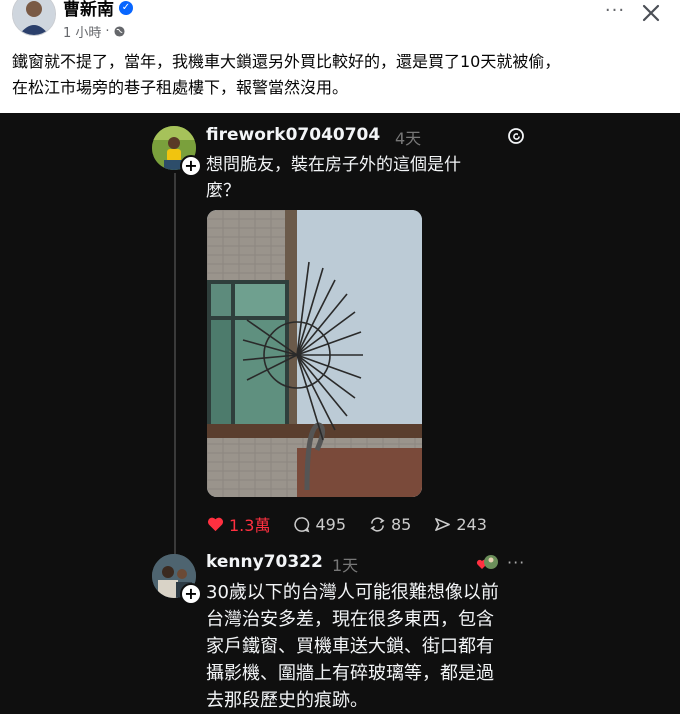 The width and height of the screenshot is (680, 714). I want to click on reply-line: 台灣治安多差，現在很多東西，包含, so click(350, 619).